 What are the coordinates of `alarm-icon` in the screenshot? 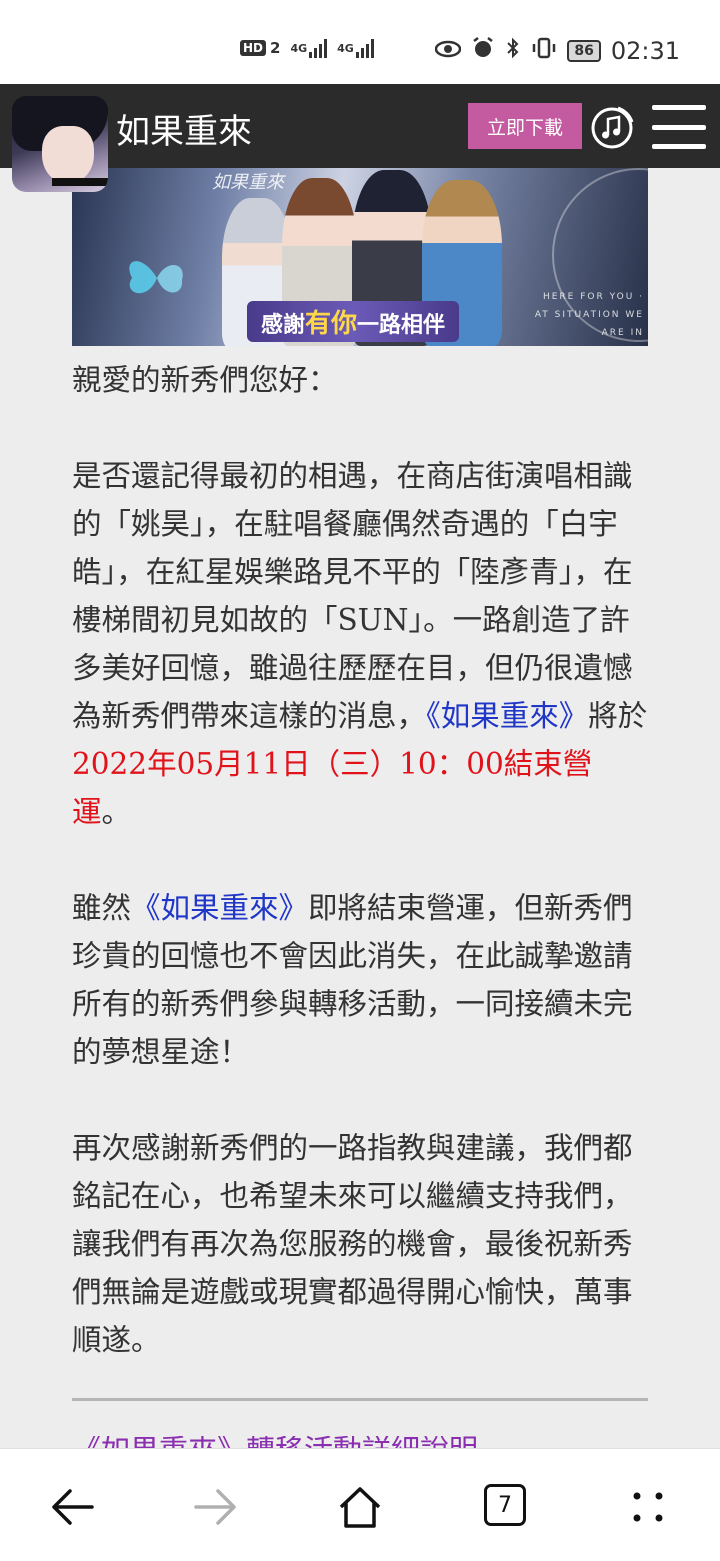 It's located at (483, 51).